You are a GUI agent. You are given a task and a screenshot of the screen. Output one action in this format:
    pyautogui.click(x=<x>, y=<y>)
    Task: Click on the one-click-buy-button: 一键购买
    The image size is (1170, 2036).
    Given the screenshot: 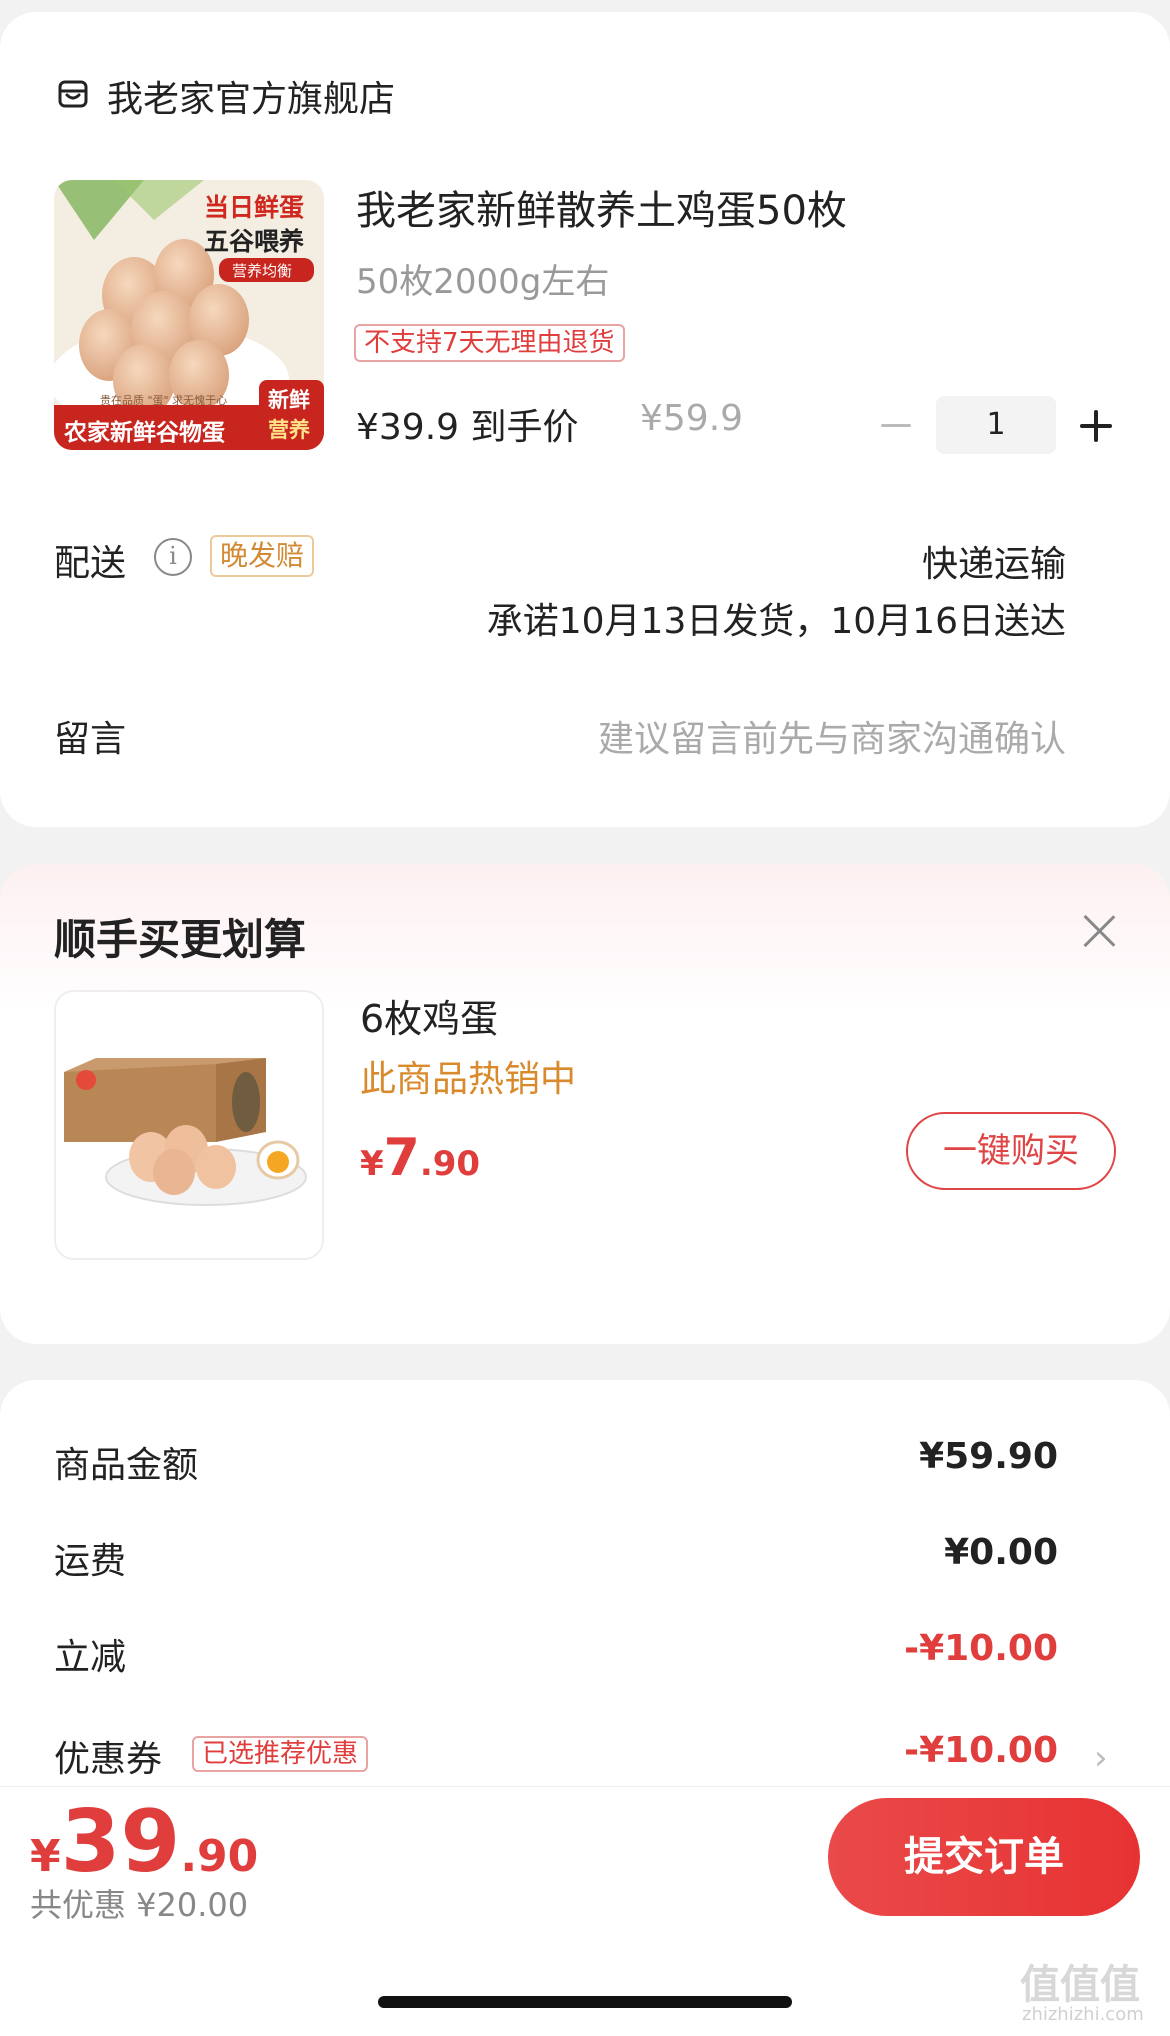 What is the action you would take?
    pyautogui.click(x=1011, y=1151)
    